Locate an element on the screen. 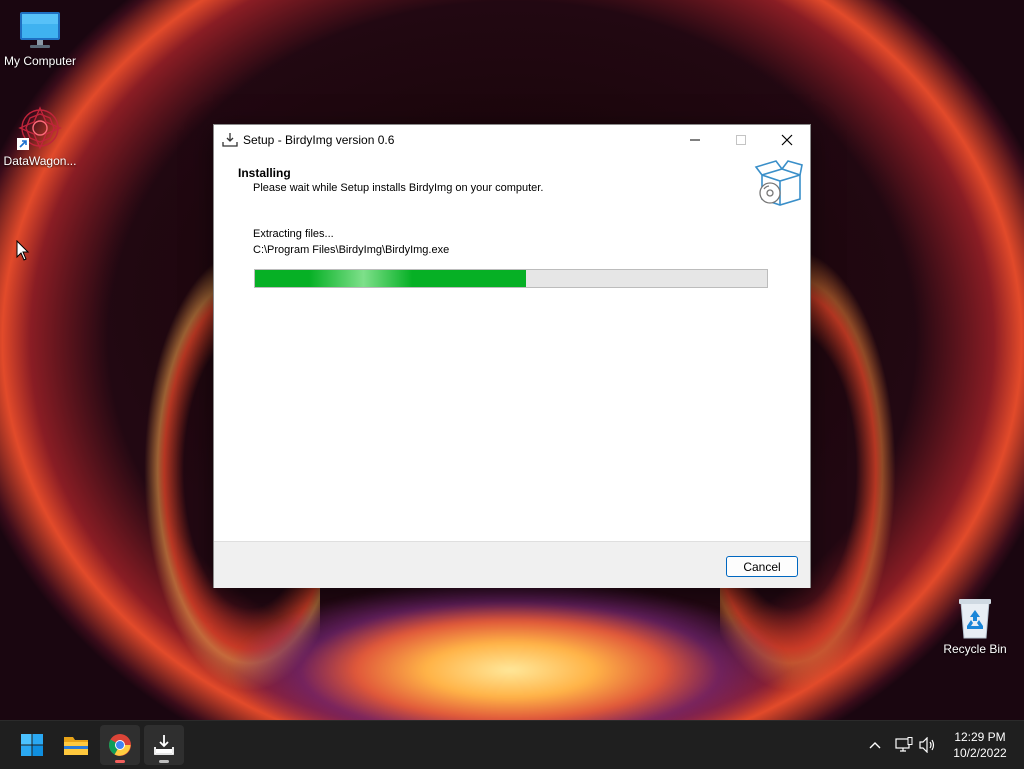  chrome-icon is located at coordinates (120, 745).